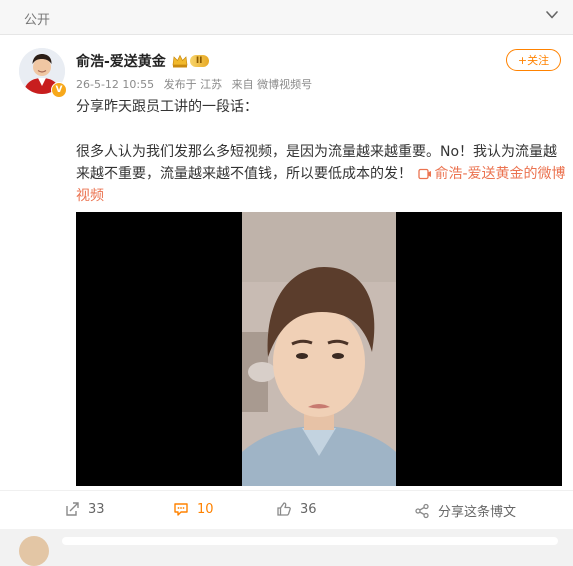 Image resolution: width=573 pixels, height=566 pixels. What do you see at coordinates (59, 90) in the screenshot?
I see `verified-badge: V` at bounding box center [59, 90].